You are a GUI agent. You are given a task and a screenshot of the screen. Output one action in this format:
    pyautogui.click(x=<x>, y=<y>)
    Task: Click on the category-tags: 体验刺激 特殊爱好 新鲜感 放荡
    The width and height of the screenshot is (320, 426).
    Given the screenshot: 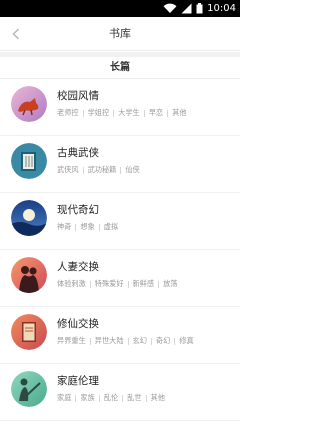 What is the action you would take?
    pyautogui.click(x=117, y=284)
    